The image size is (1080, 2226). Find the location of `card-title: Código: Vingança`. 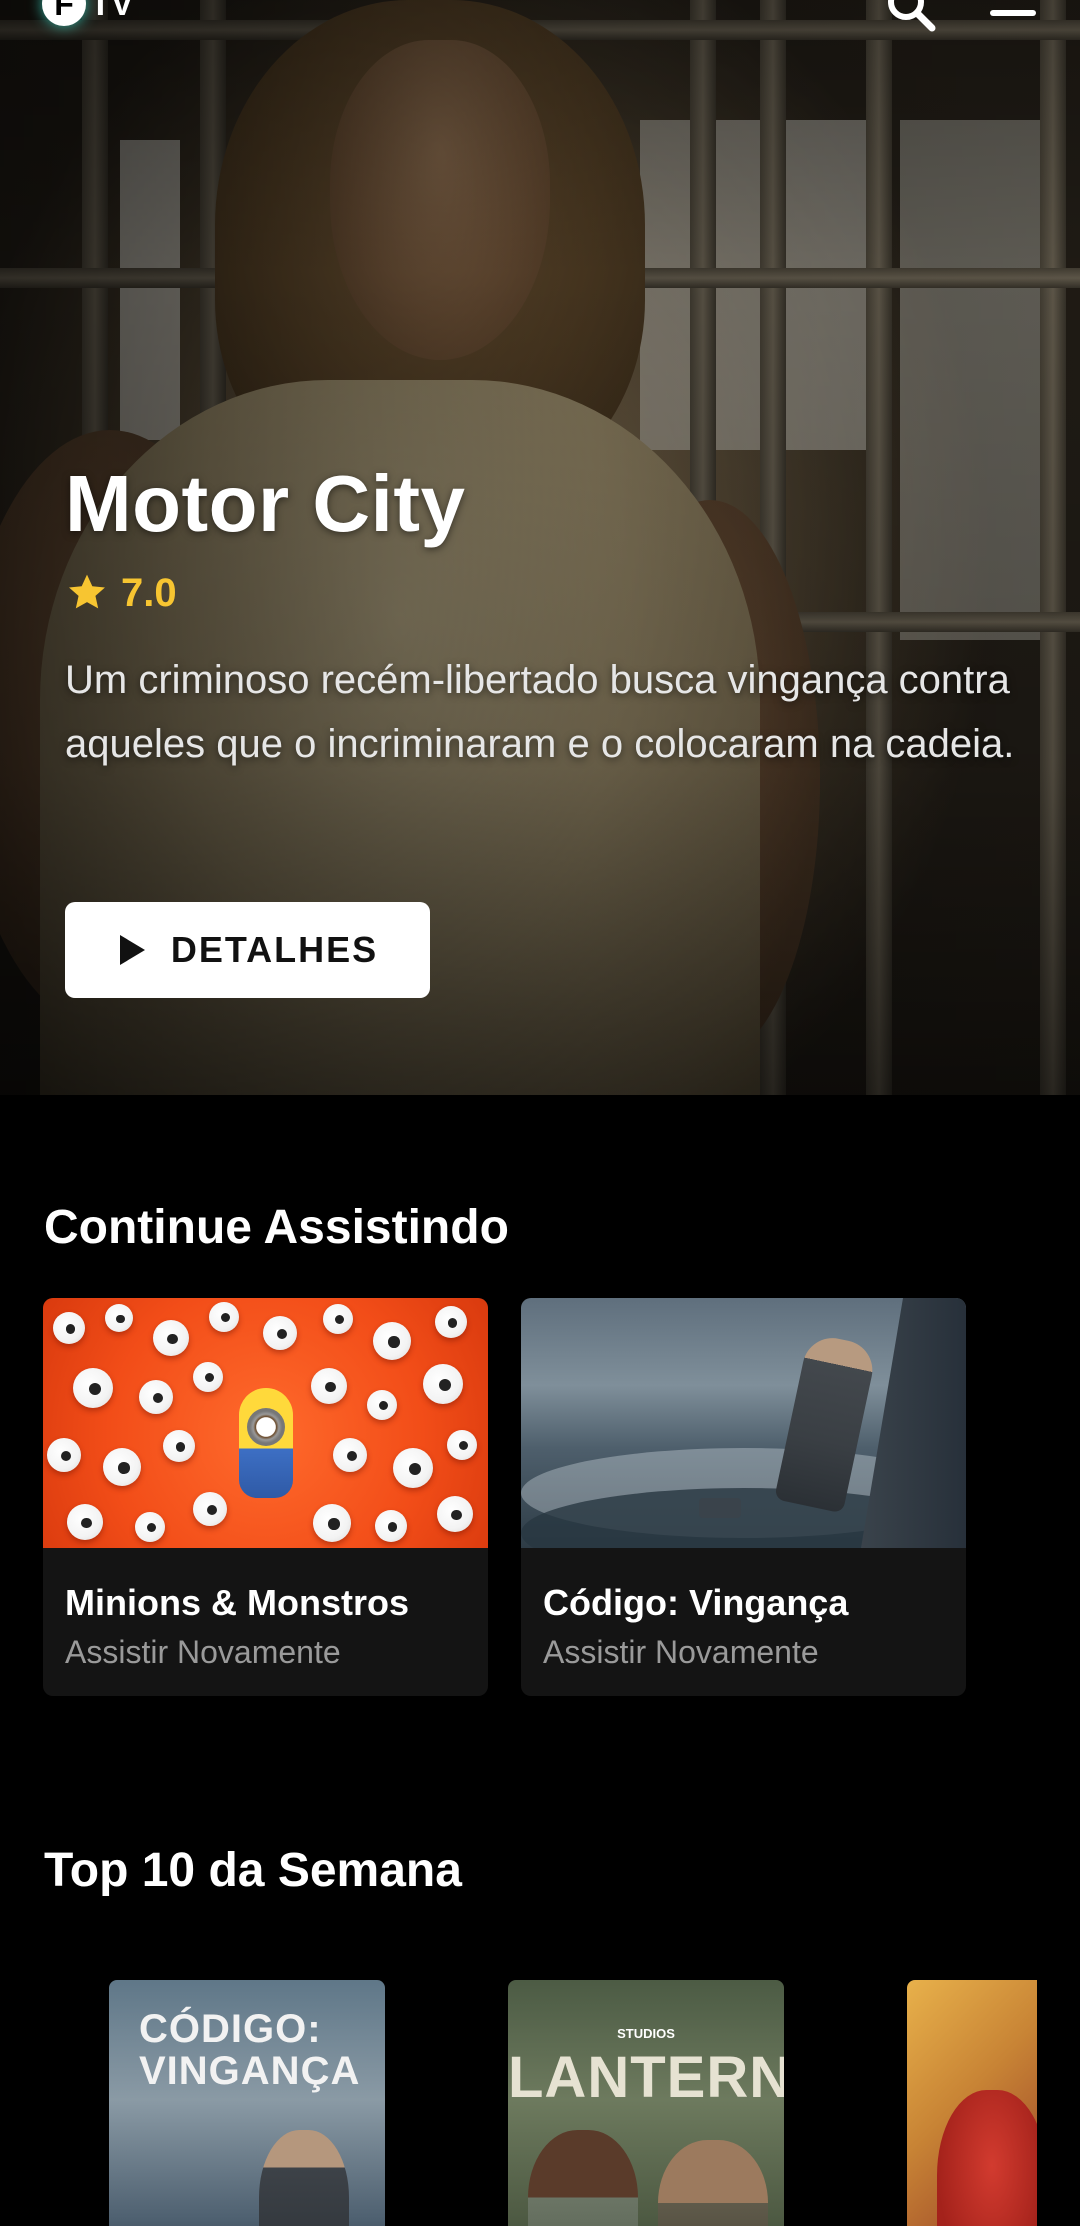

card-title: Código: Vingança is located at coordinates (696, 1602).